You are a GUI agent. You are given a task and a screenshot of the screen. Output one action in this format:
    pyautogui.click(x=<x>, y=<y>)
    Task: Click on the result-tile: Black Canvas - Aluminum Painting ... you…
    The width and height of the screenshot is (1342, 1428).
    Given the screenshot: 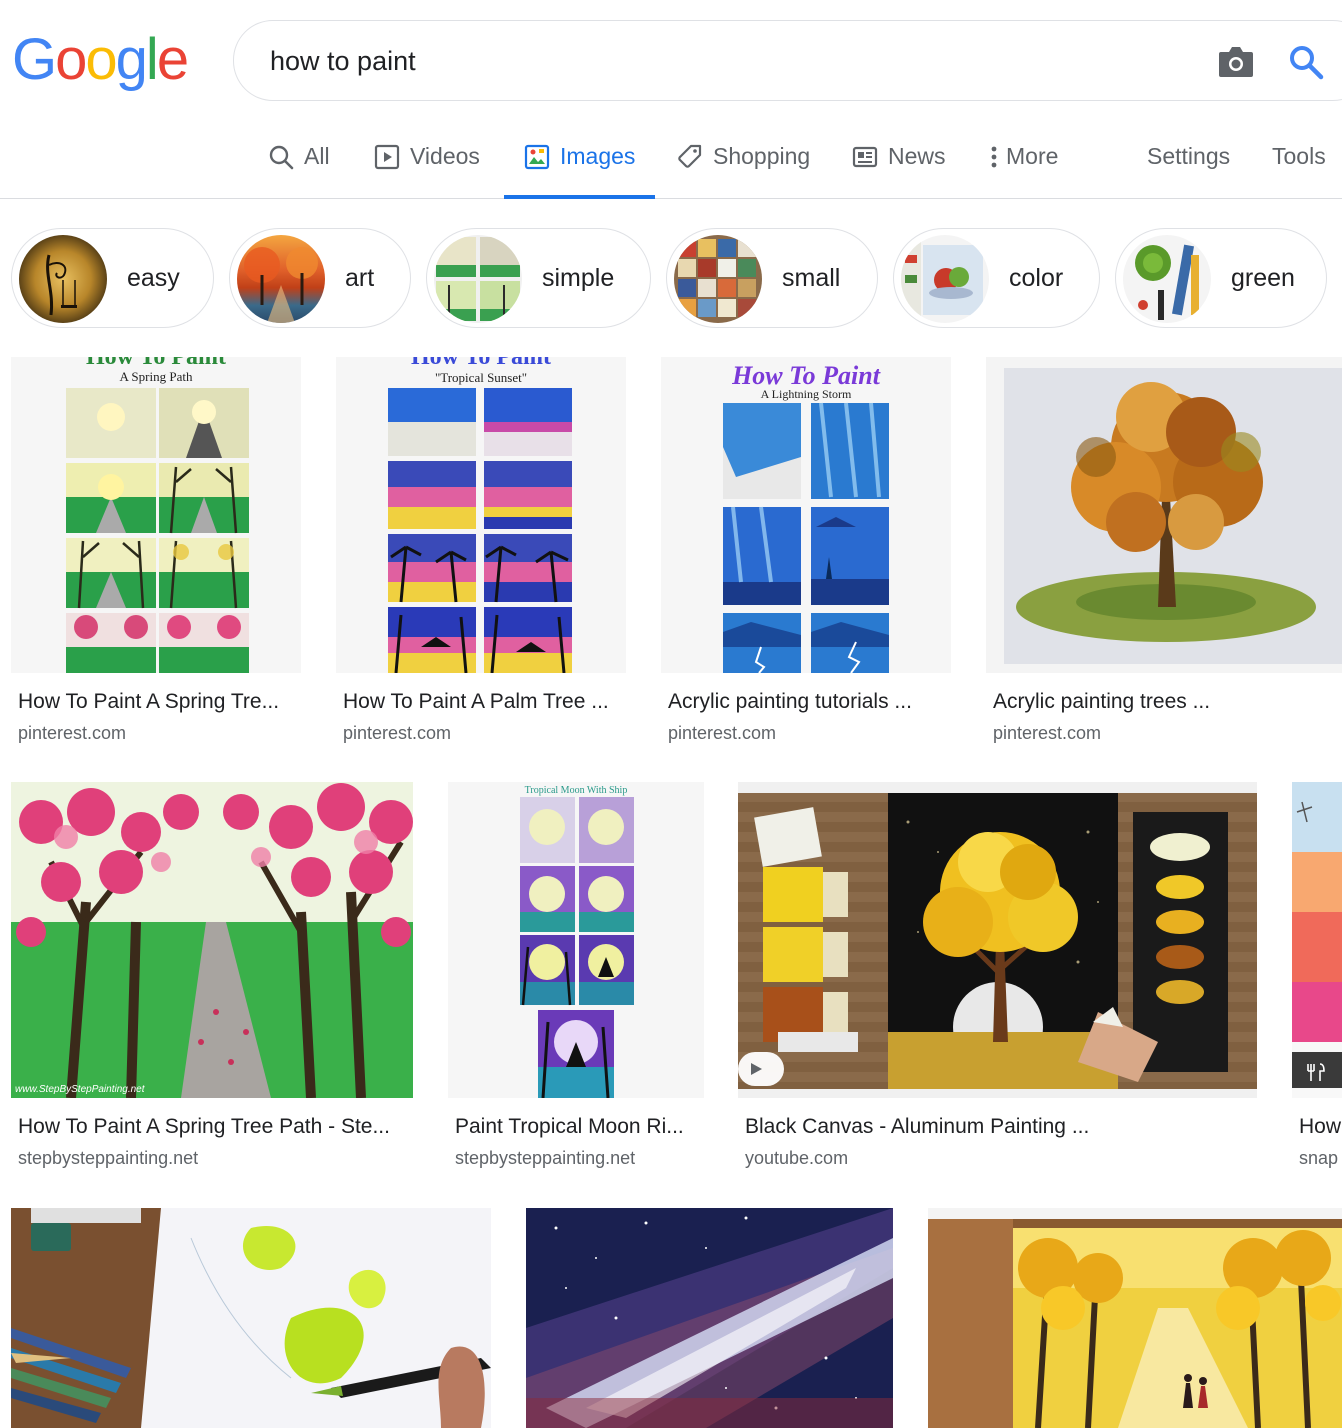 What is the action you would take?
    pyautogui.click(x=997, y=982)
    